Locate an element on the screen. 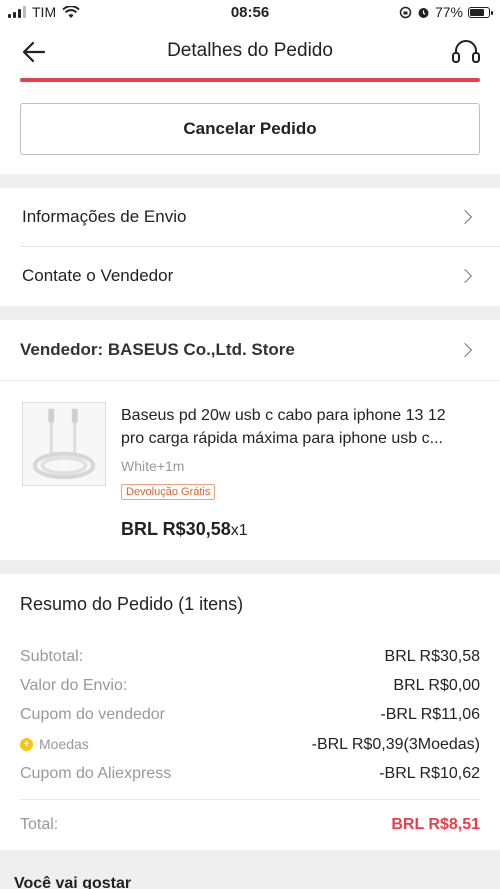 Image resolution: width=500 pixels, height=889 pixels. order-progress-bar is located at coordinates (250, 80).